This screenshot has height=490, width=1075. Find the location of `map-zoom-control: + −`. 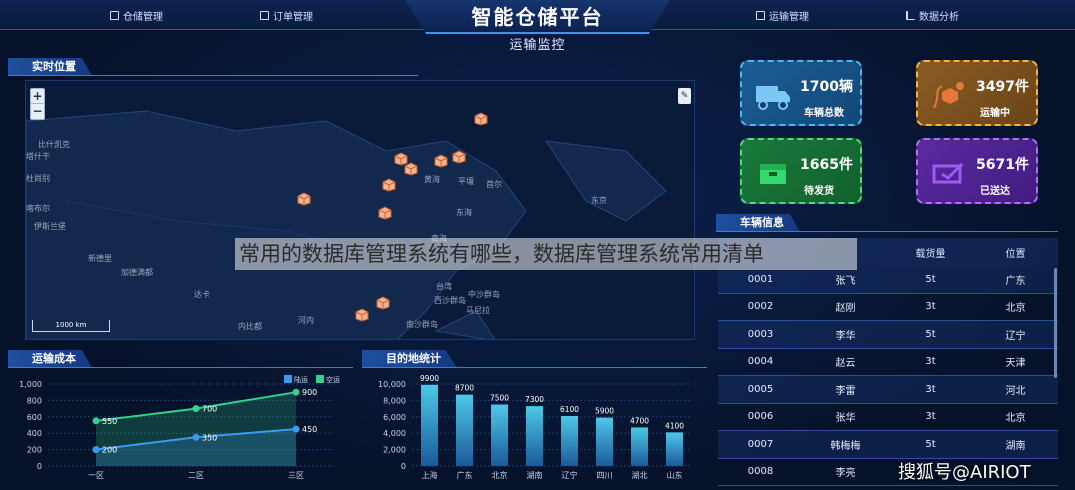

map-zoom-control: + − is located at coordinates (37, 104).